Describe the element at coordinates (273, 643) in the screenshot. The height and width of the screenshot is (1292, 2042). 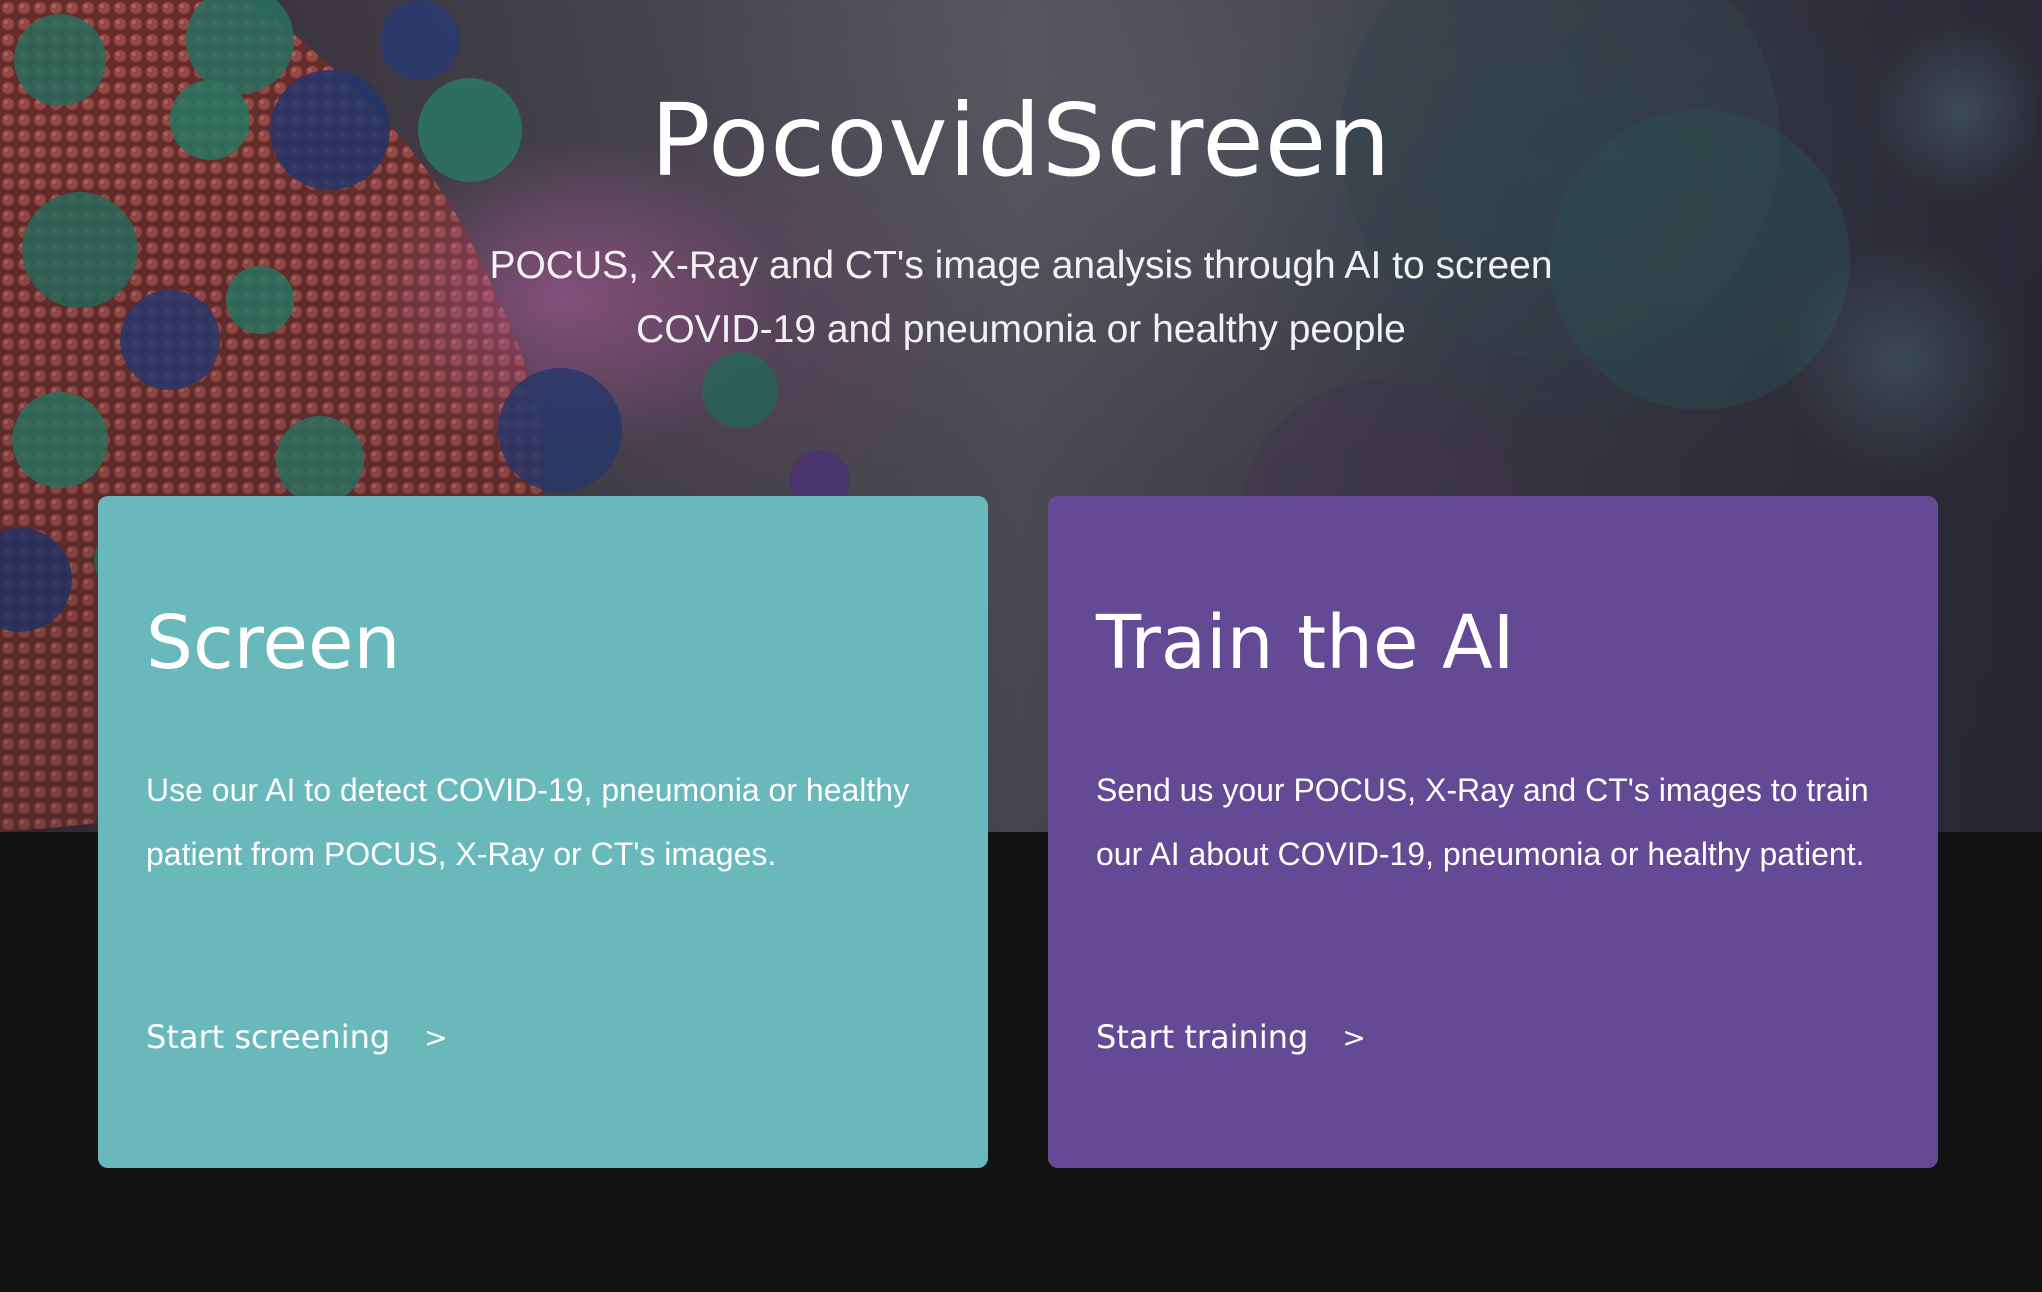
I see `screen-card-title: Screen` at that location.